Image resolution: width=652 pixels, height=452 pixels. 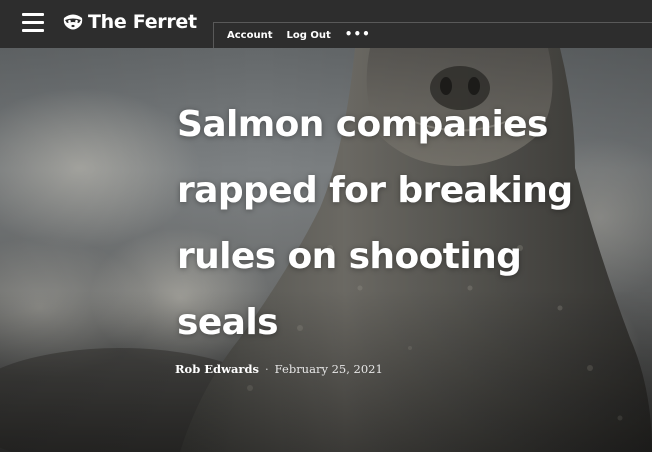 I want to click on site-header: The Ferret Account Log Out •••, so click(x=326, y=24).